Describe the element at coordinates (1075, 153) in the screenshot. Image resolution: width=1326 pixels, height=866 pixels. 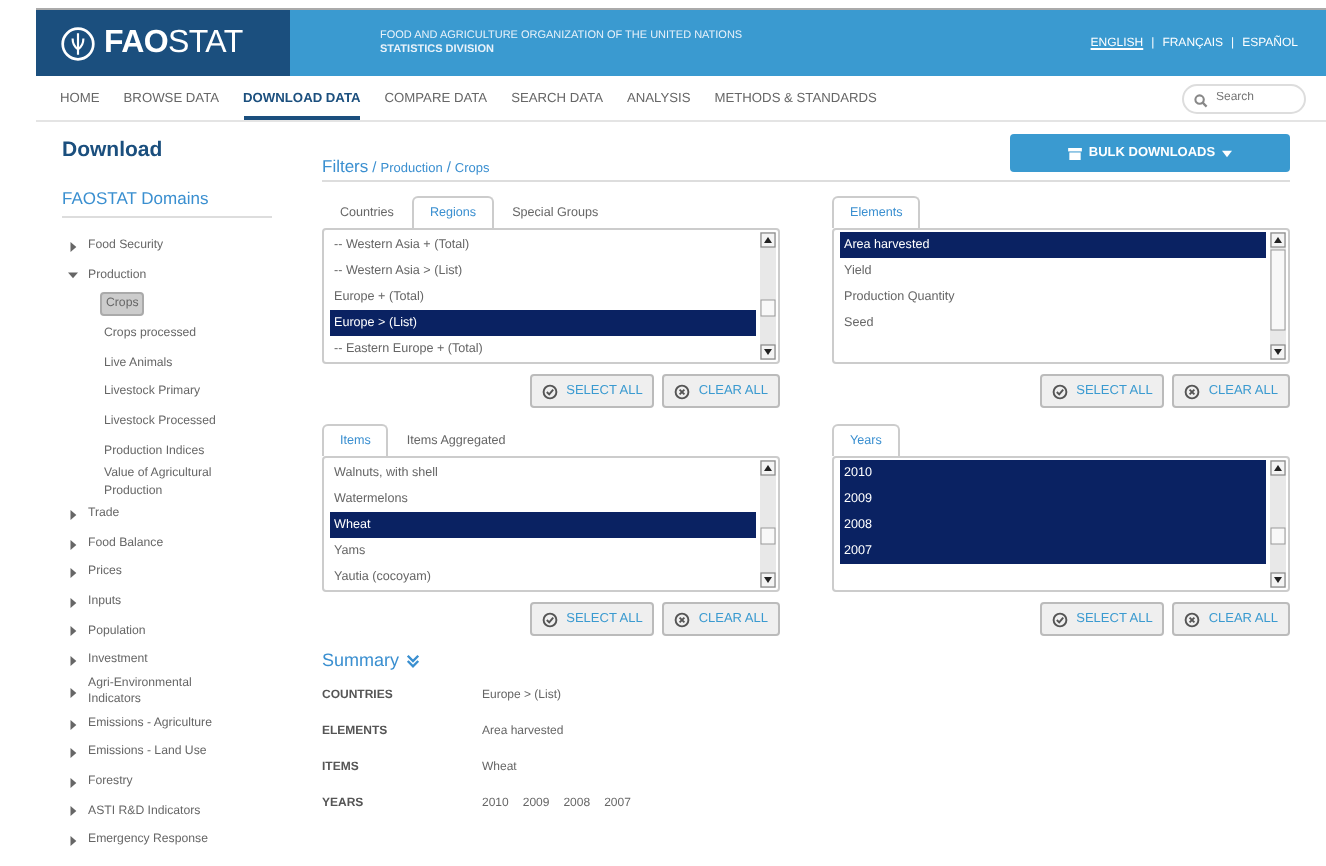
I see `archive-icon` at that location.